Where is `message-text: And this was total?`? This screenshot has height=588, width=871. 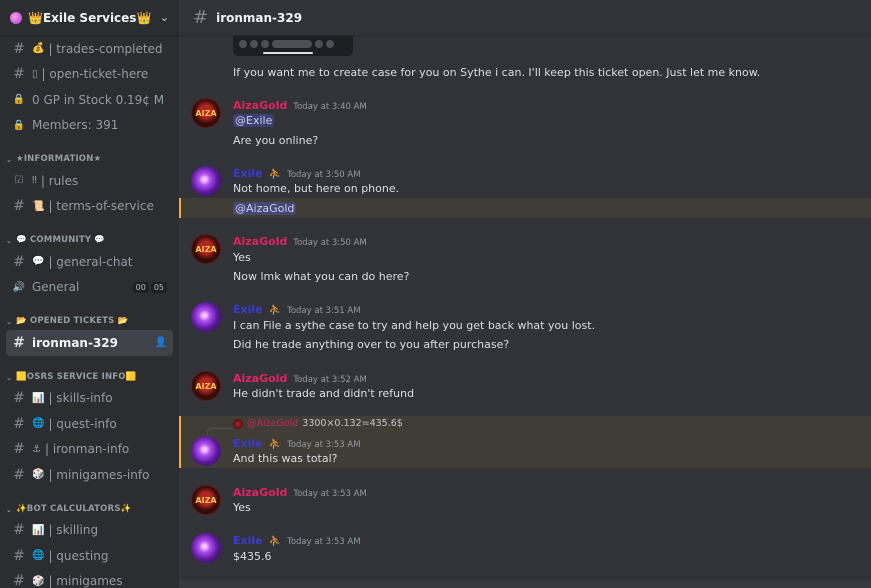
message-text: And this was total? is located at coordinates (285, 458).